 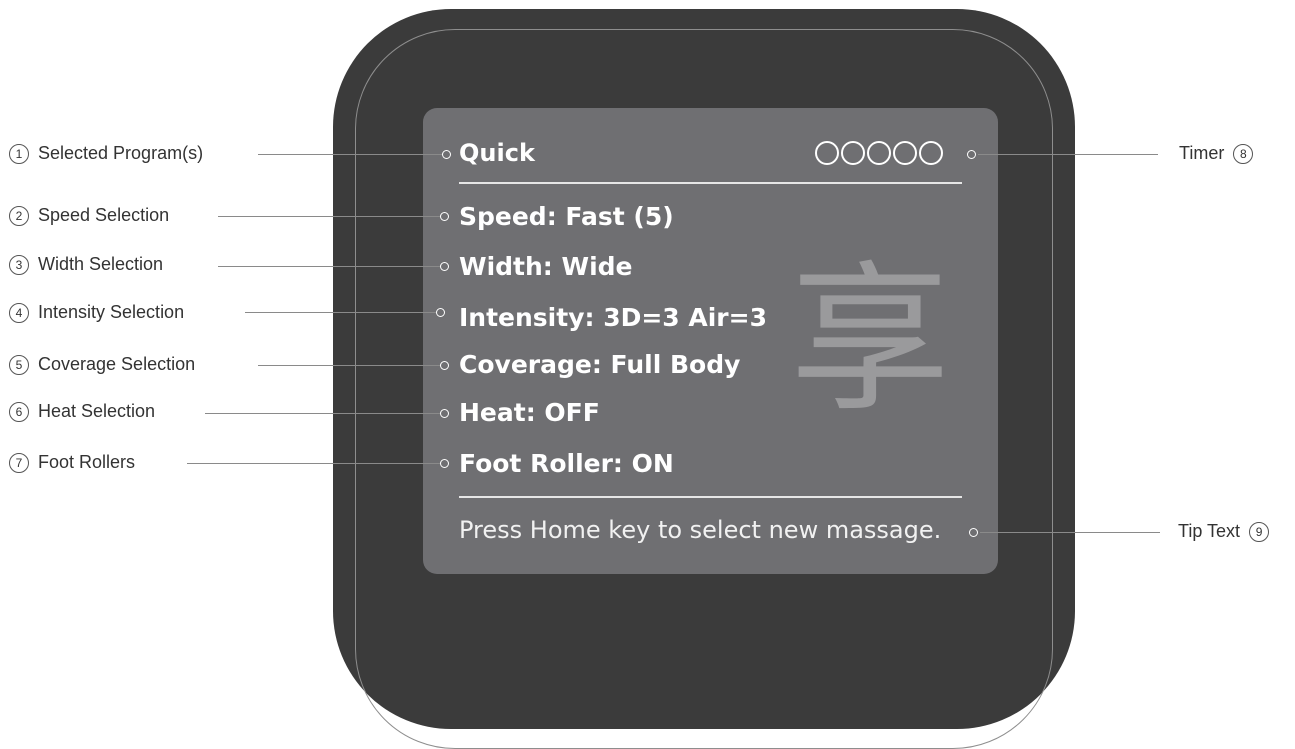 What do you see at coordinates (87, 462) in the screenshot?
I see `callout-label: Foot Rollers` at bounding box center [87, 462].